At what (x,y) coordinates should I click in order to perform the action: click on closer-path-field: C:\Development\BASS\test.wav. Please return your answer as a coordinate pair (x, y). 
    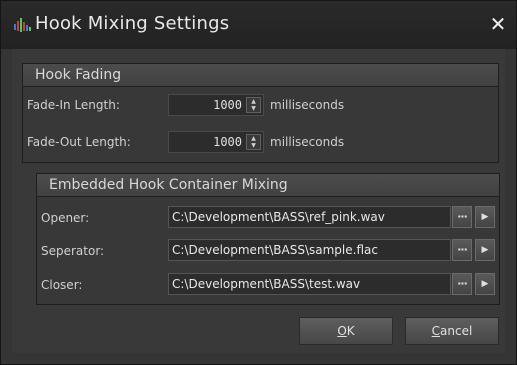
    Looking at the image, I should click on (309, 284).